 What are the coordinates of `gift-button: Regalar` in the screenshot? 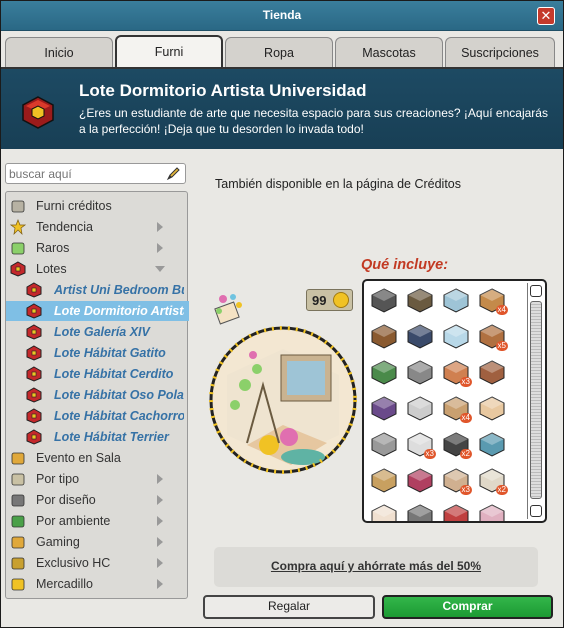 It's located at (289, 607).